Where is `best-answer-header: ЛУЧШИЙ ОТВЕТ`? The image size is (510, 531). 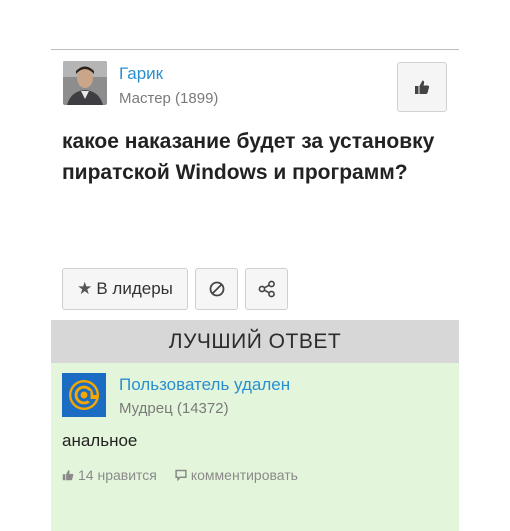 best-answer-header: ЛУЧШИЙ ОТВЕТ is located at coordinates (255, 341).